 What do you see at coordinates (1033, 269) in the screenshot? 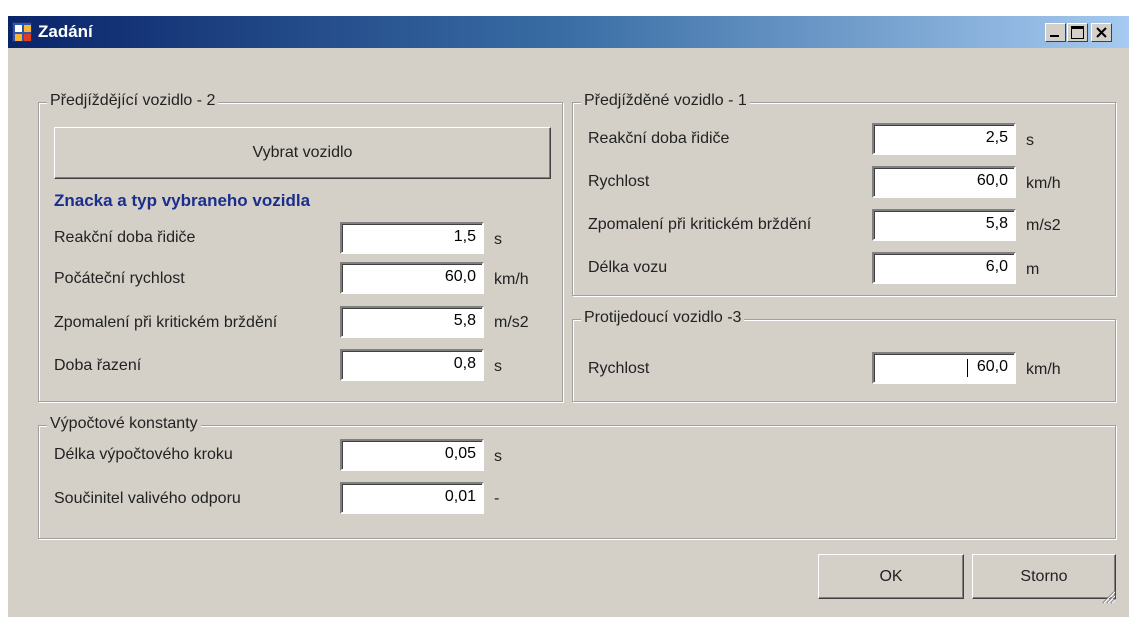
I see `ot-length-unit: m` at bounding box center [1033, 269].